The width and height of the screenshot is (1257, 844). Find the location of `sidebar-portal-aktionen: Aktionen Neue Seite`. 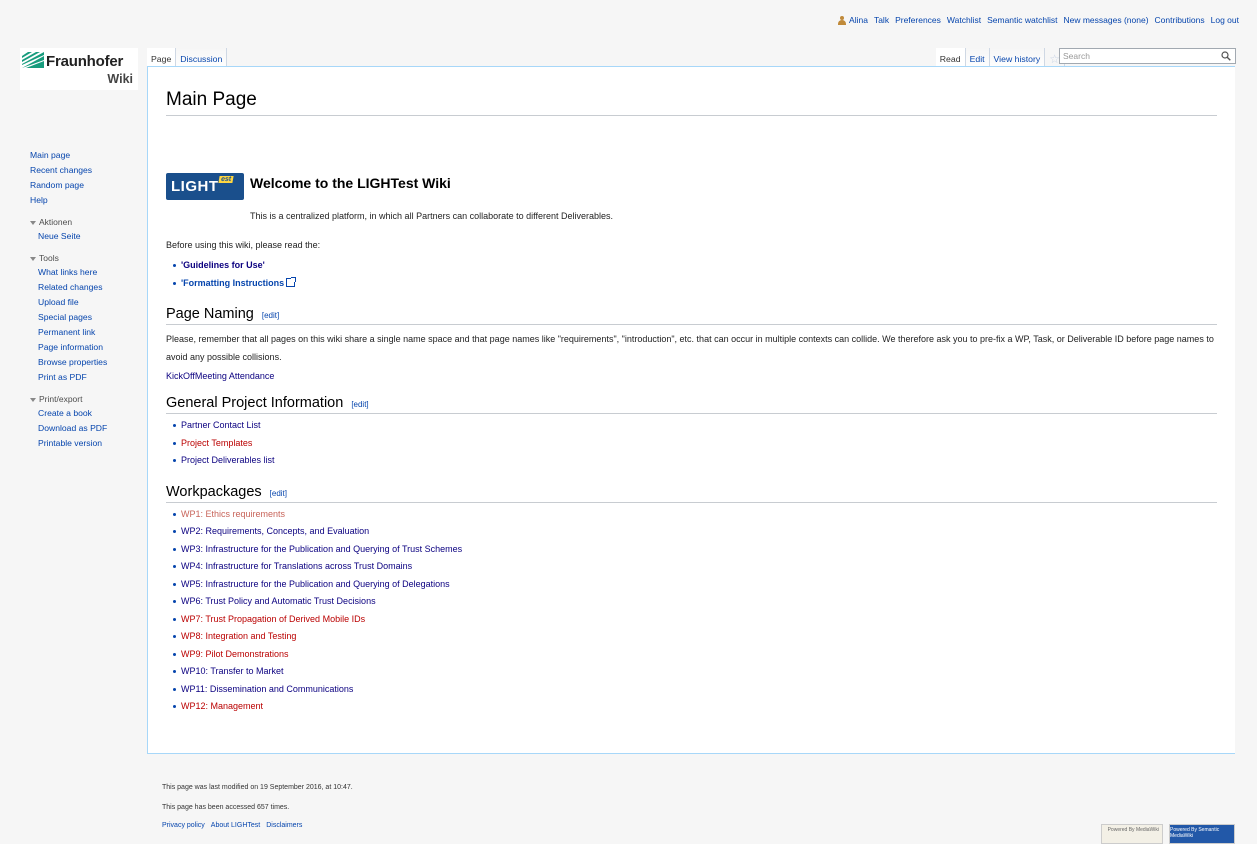

sidebar-portal-aktionen: Aktionen Neue Seite is located at coordinates (86, 229).